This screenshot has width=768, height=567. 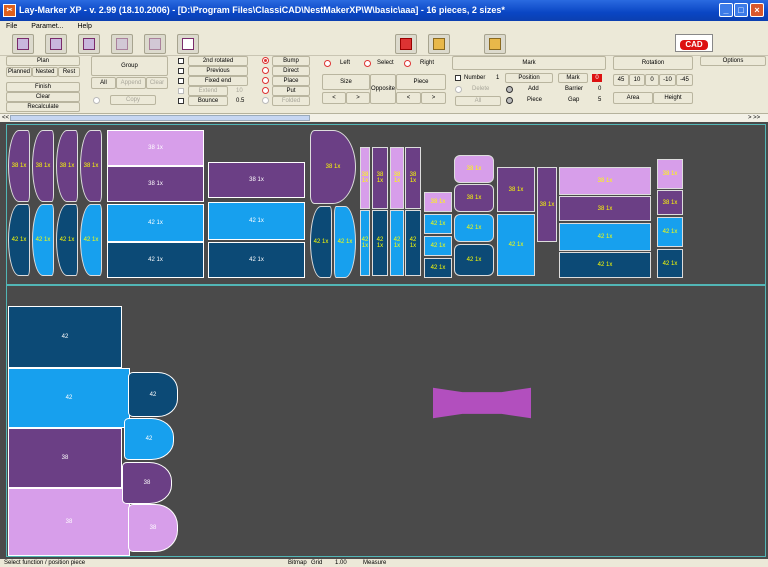 What do you see at coordinates (297, 563) in the screenshot?
I see `bitmap-indicator: Bitmap` at bounding box center [297, 563].